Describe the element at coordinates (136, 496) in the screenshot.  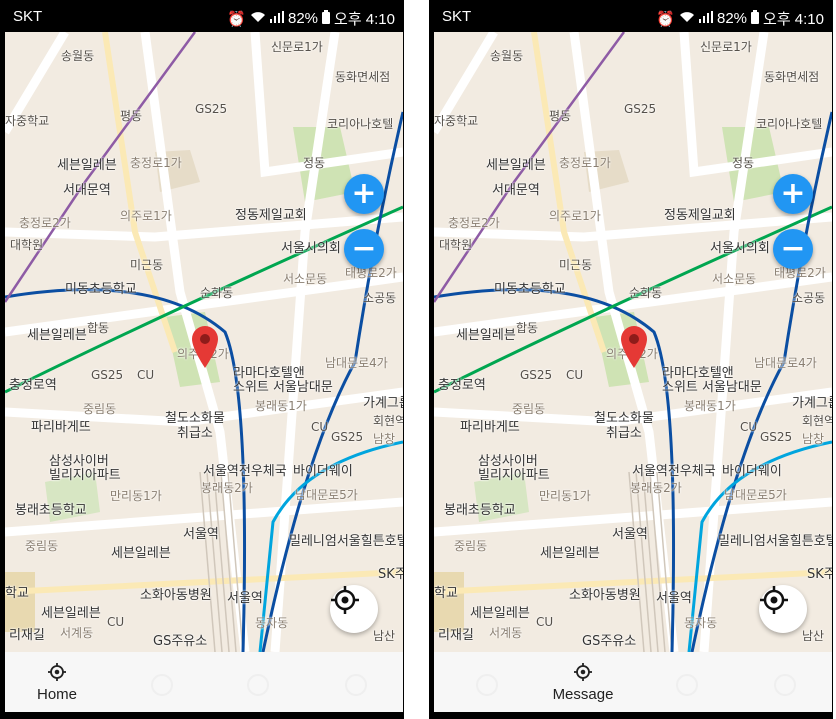
I see `map-label: 만리동1가` at that location.